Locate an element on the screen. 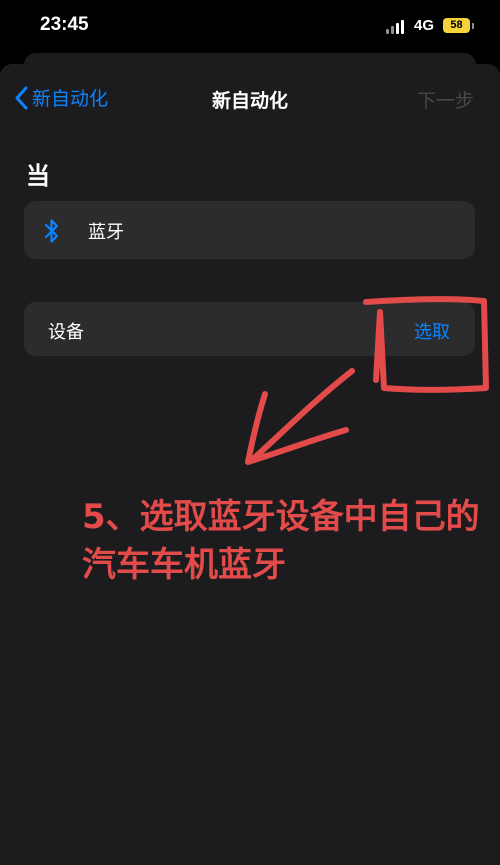 This screenshot has height=865, width=500. annotation-text: 5、选取蓝牙设备中自己的汽车车机蓝牙 is located at coordinates (281, 541).